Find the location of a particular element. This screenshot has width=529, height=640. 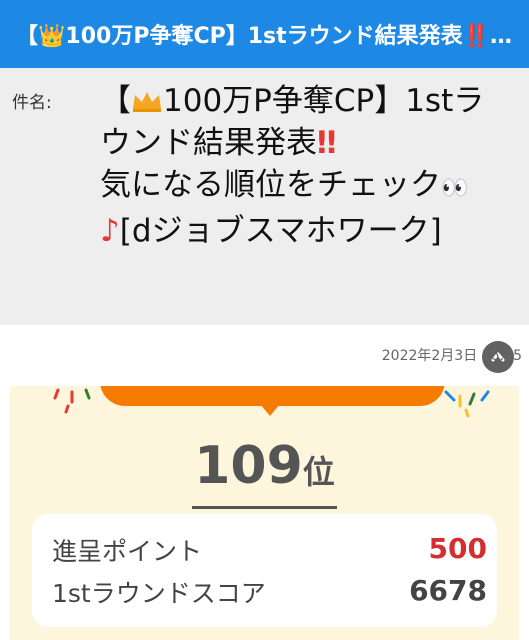

firework-right-icon is located at coordinates (467, 404).